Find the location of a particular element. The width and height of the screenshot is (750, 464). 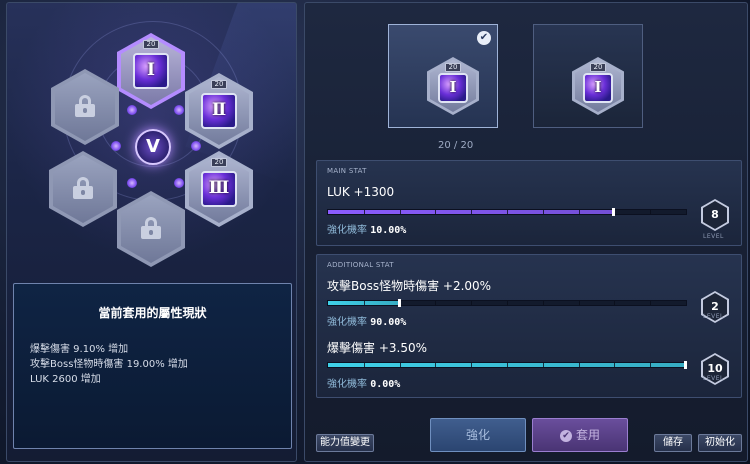

main-stat-level-badge: 8 is located at coordinates (715, 215).